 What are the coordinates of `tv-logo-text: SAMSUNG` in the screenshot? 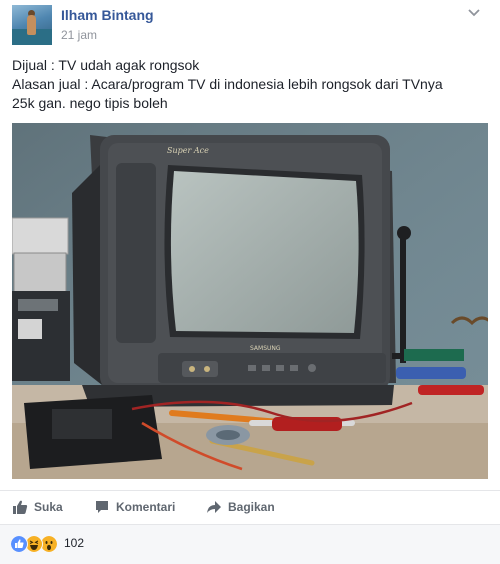 It's located at (265, 348).